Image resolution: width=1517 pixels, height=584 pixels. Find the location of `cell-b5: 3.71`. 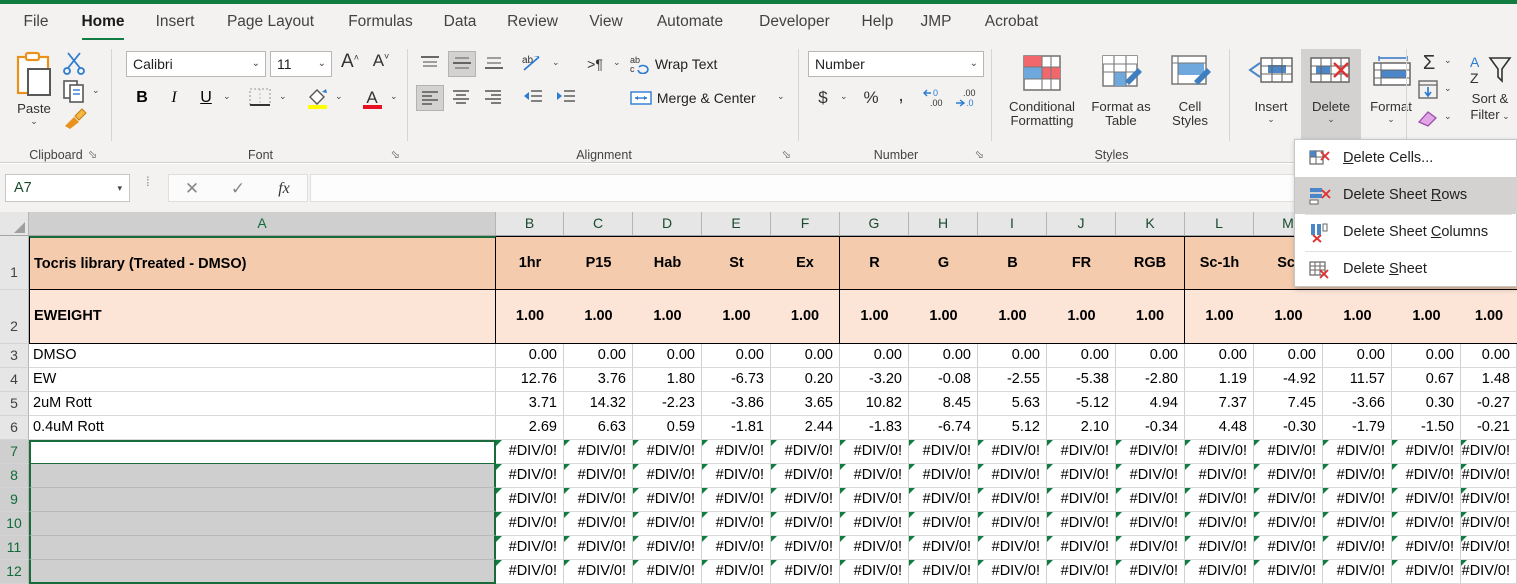

cell-b5: 3.71 is located at coordinates (530, 404).